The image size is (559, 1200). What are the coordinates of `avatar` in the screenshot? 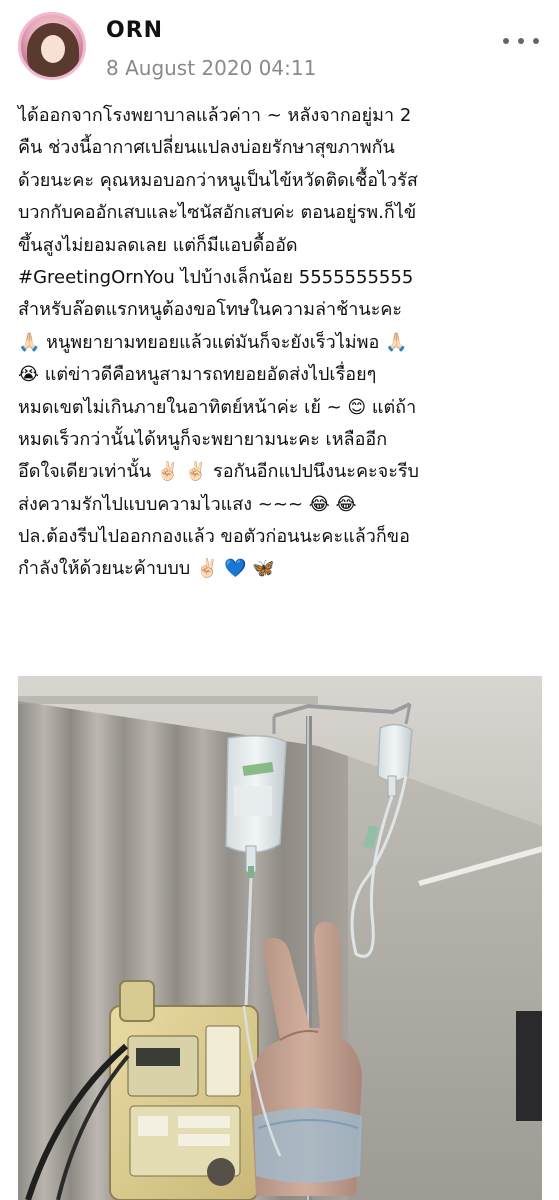 It's located at (52, 46).